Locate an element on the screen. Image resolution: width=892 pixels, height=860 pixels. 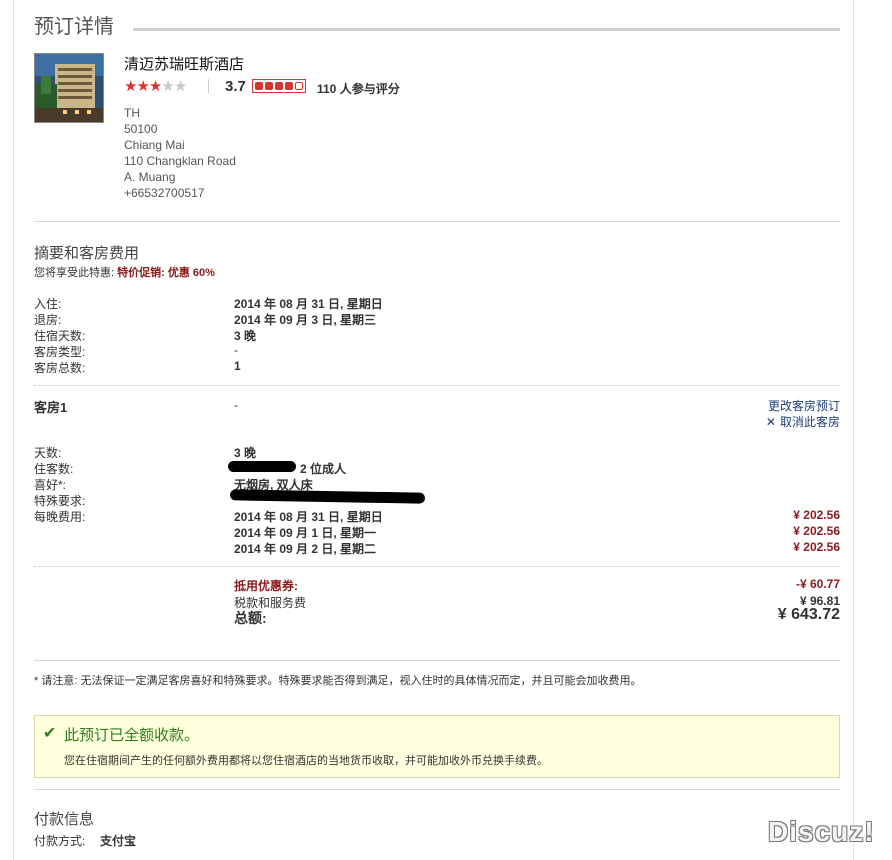
room-type-dash: - is located at coordinates (236, 405).